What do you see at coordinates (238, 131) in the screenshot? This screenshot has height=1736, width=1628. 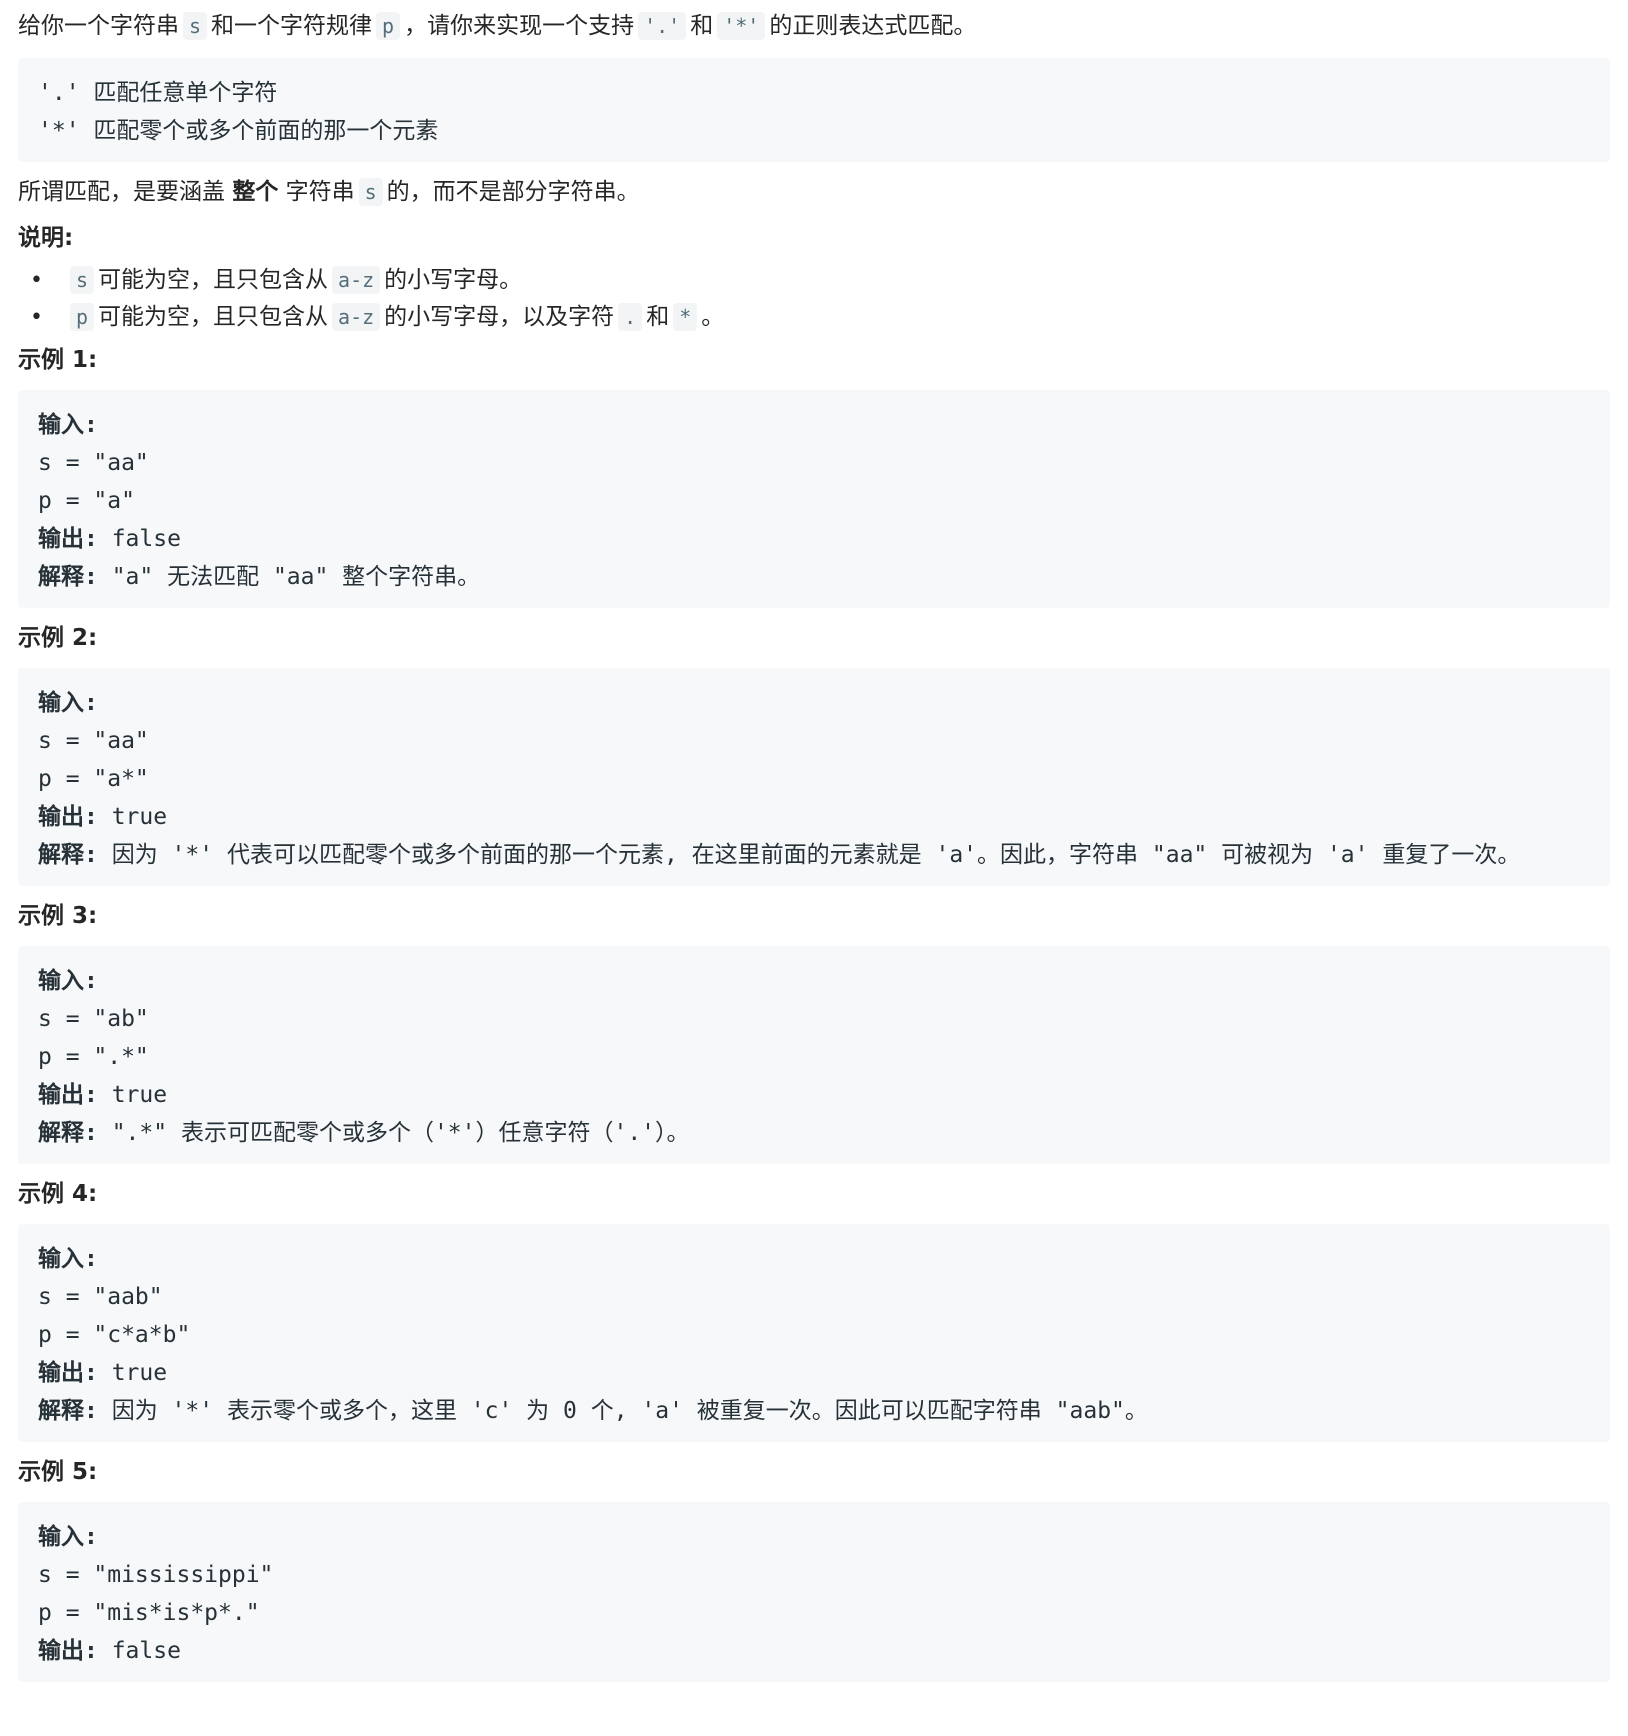 I see `rule-line: '*' 匹配零个或多个前面的那一个元素` at bounding box center [238, 131].